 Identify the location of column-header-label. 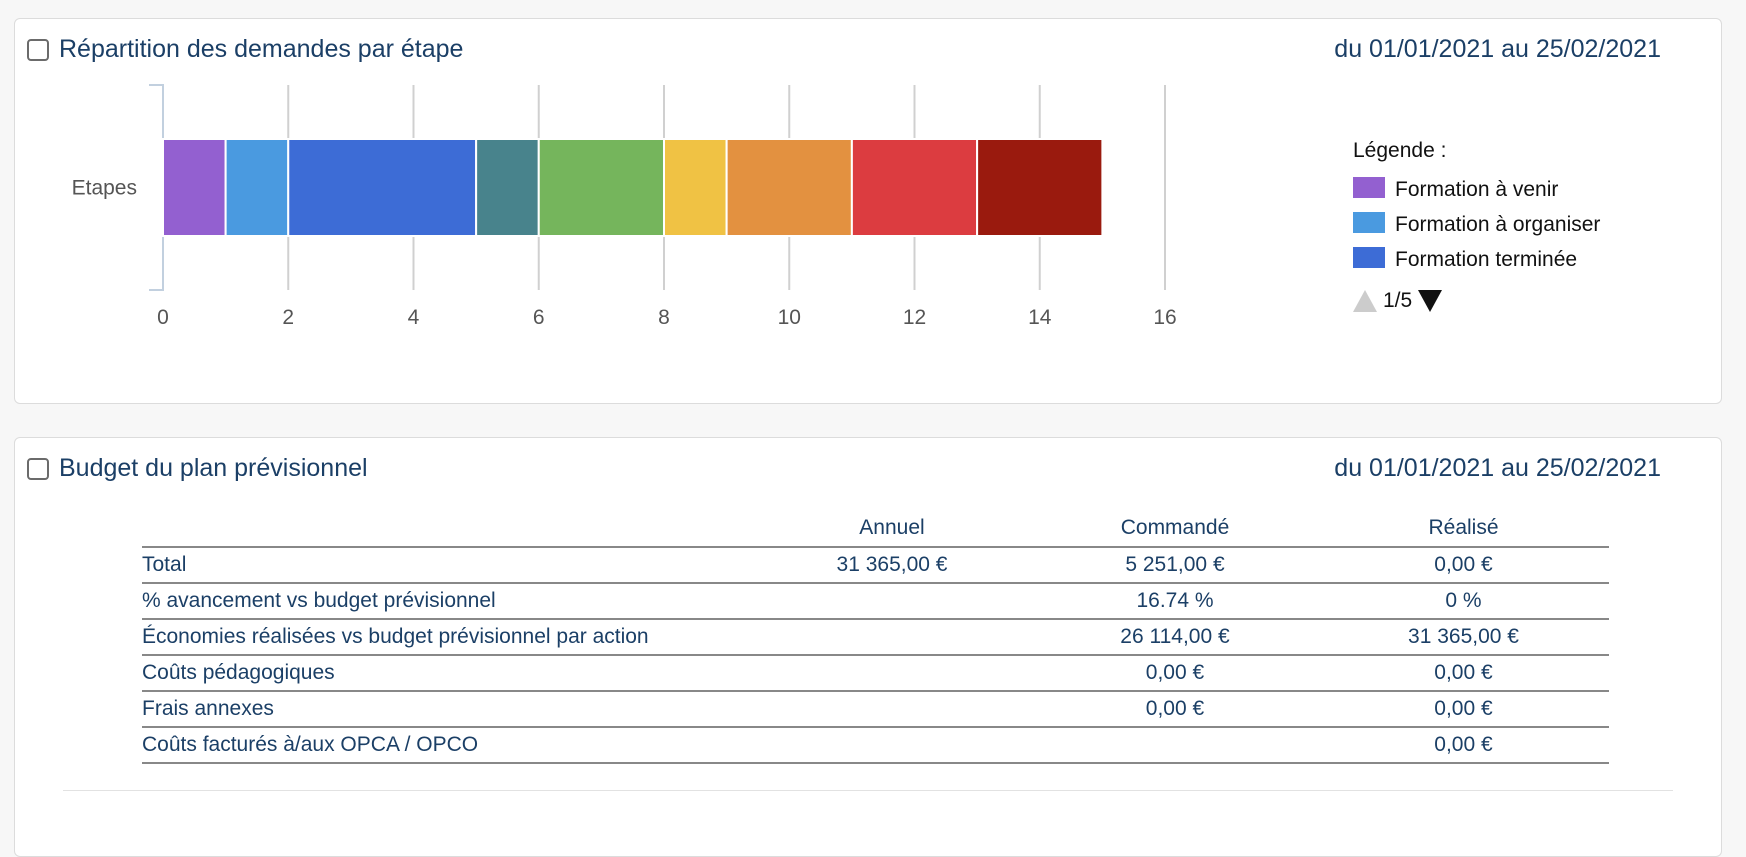
(447, 529).